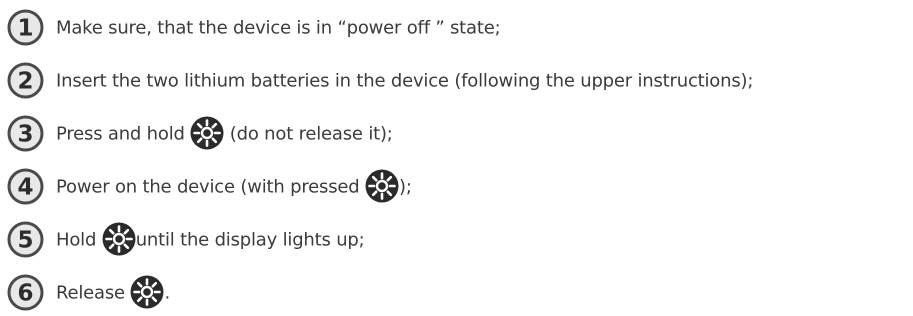 The image size is (913, 316). I want to click on step-6: 6 Release ., so click(459, 292).